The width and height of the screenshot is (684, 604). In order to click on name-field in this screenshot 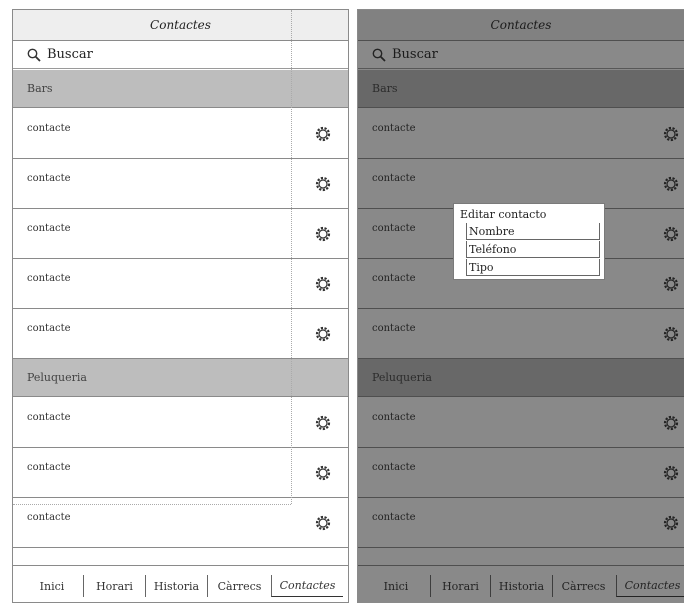, I will do `click(533, 231)`.